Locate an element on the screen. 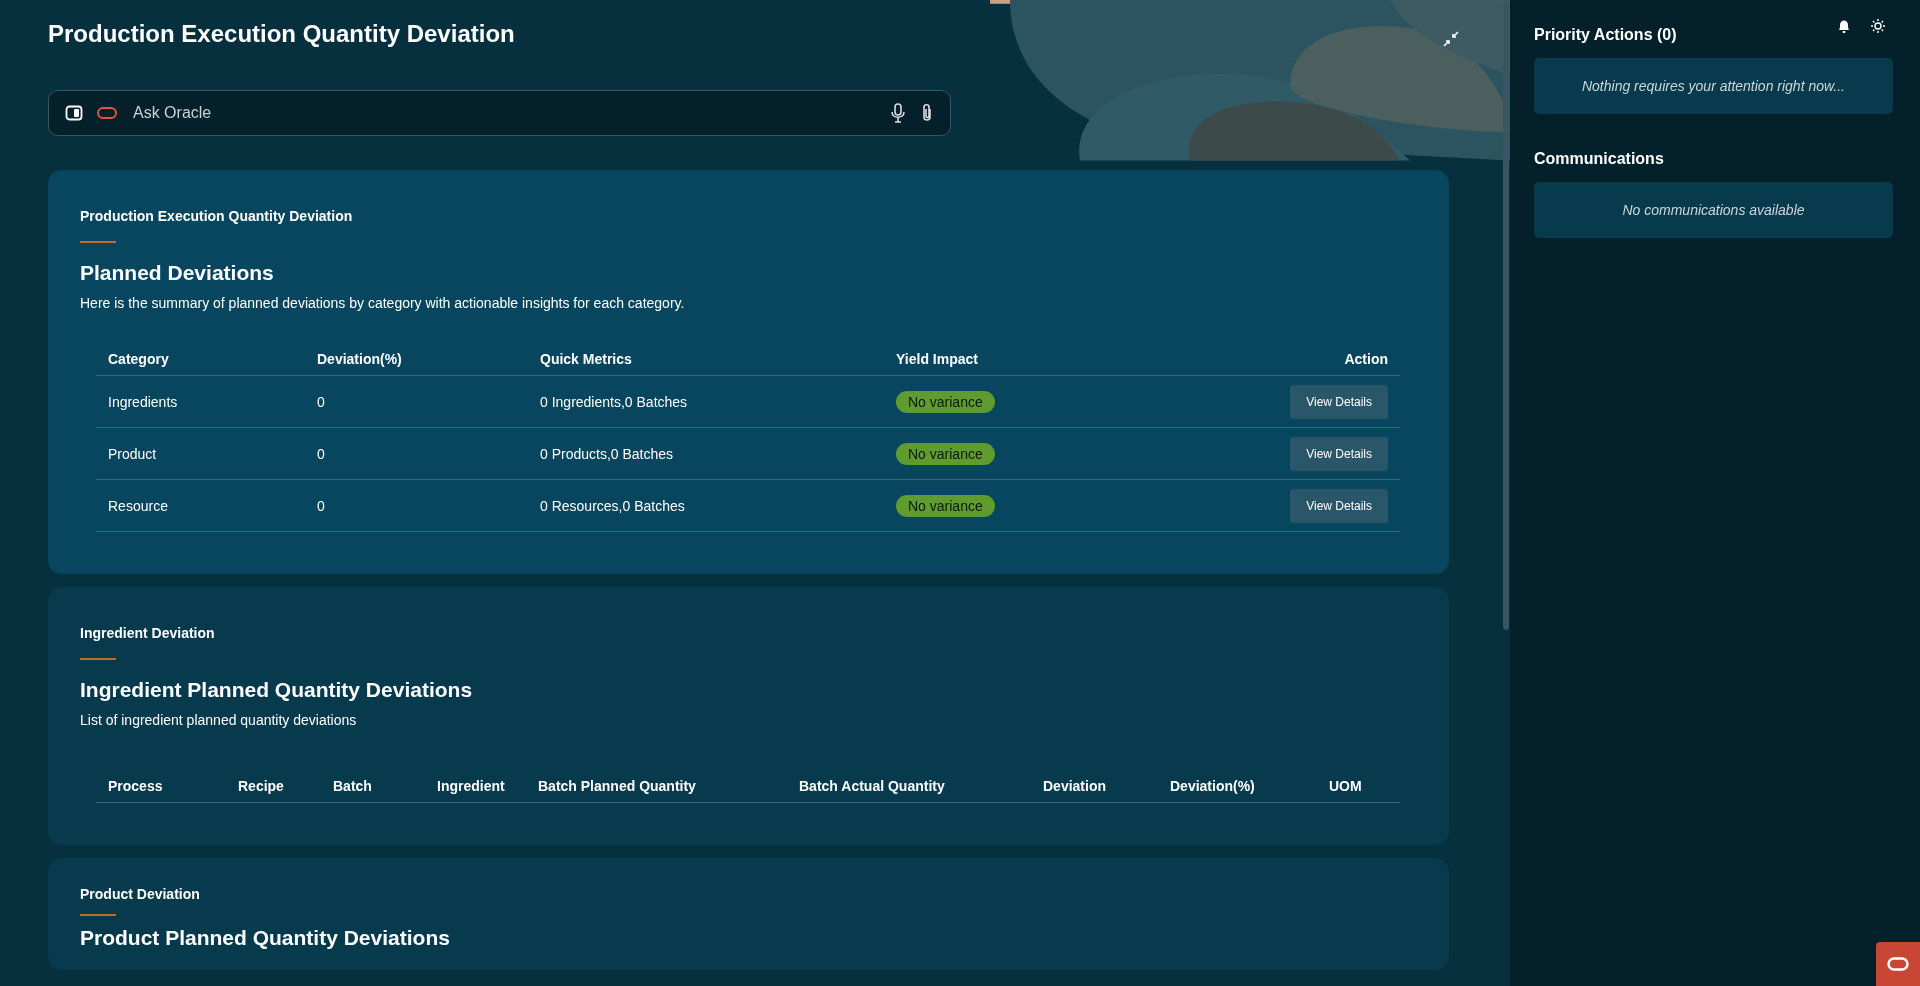  search-field: Ask Oracle is located at coordinates (499, 113).